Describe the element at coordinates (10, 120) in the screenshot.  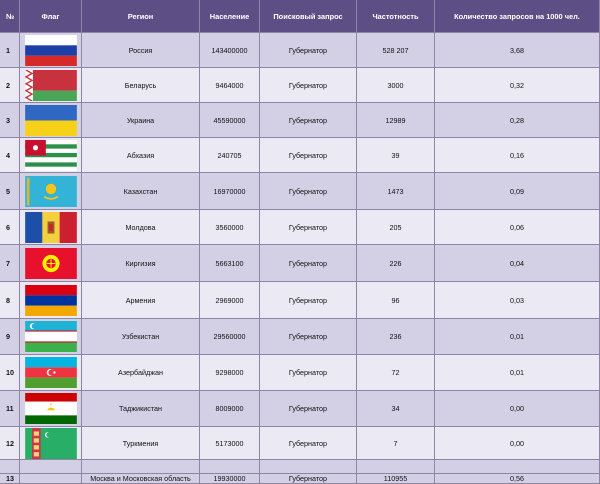
I see `row-number: 3` at that location.